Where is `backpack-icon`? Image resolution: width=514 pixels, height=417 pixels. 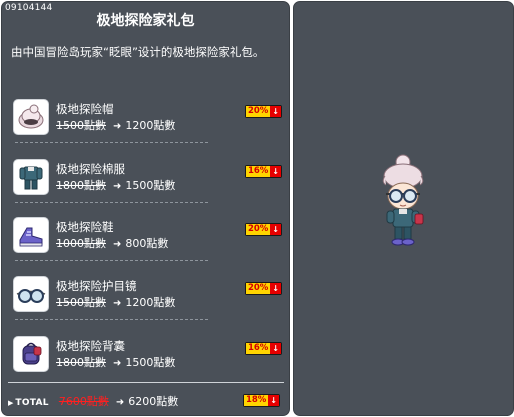
backpack-icon is located at coordinates (31, 354).